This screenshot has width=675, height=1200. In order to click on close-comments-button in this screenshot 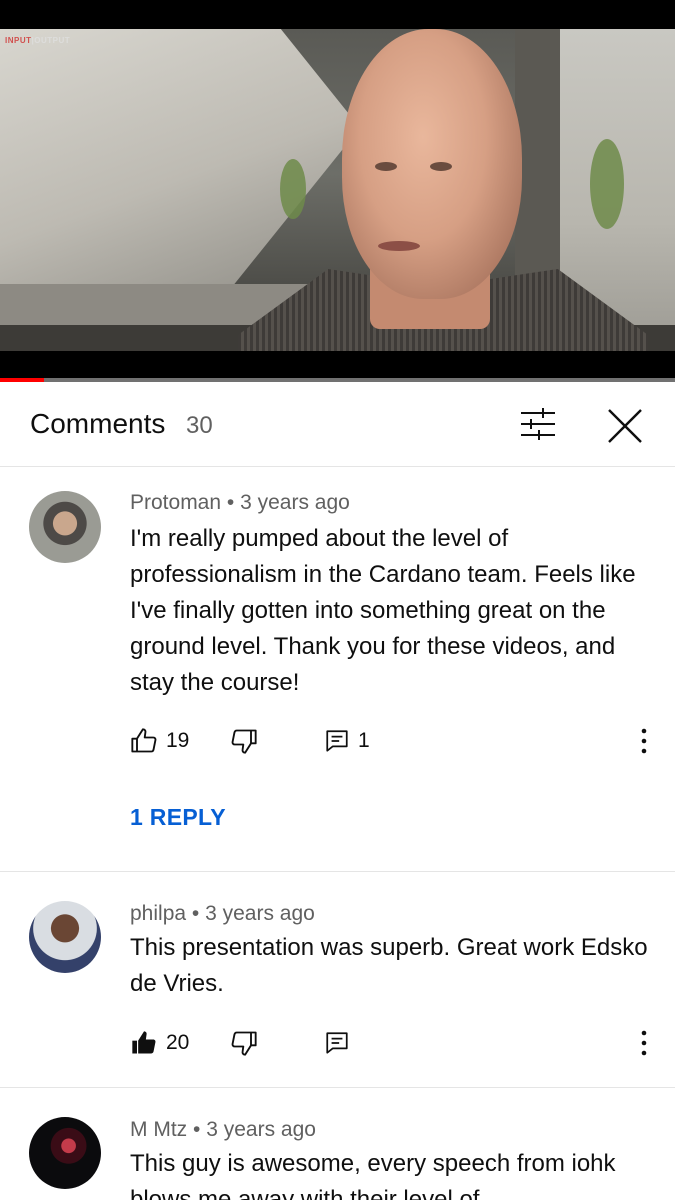, I will do `click(625, 426)`.